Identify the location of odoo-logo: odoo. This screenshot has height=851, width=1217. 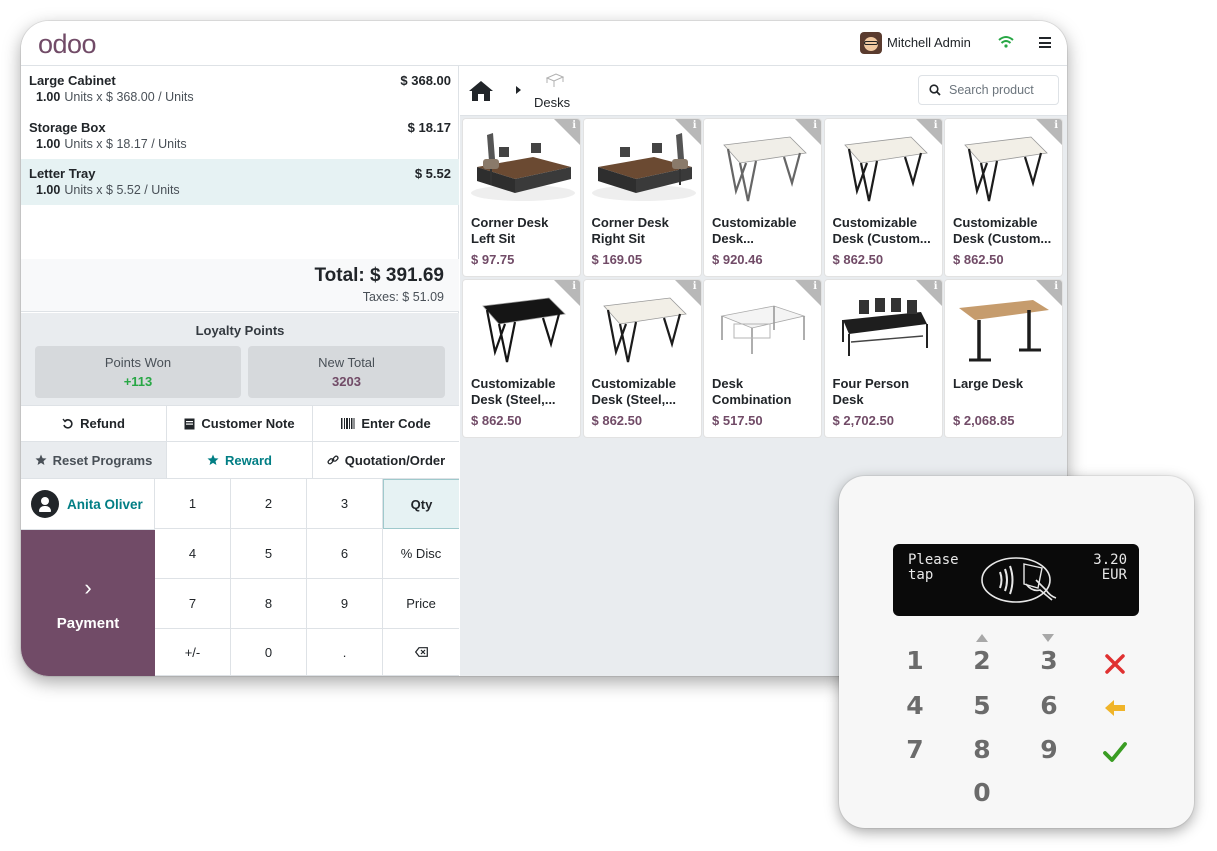
(67, 44).